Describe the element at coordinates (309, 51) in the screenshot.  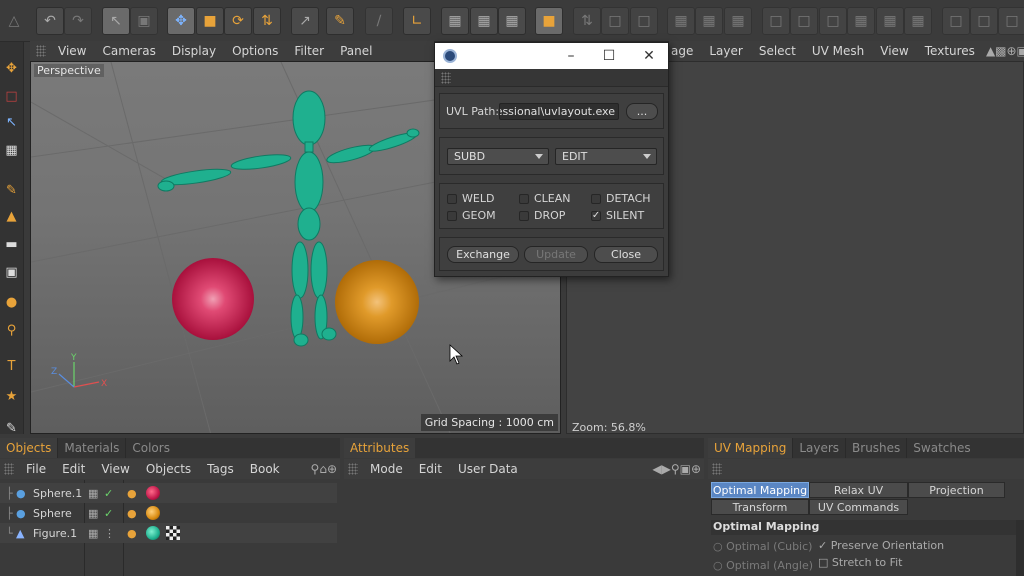
I see `menu-filter: Filter` at that location.